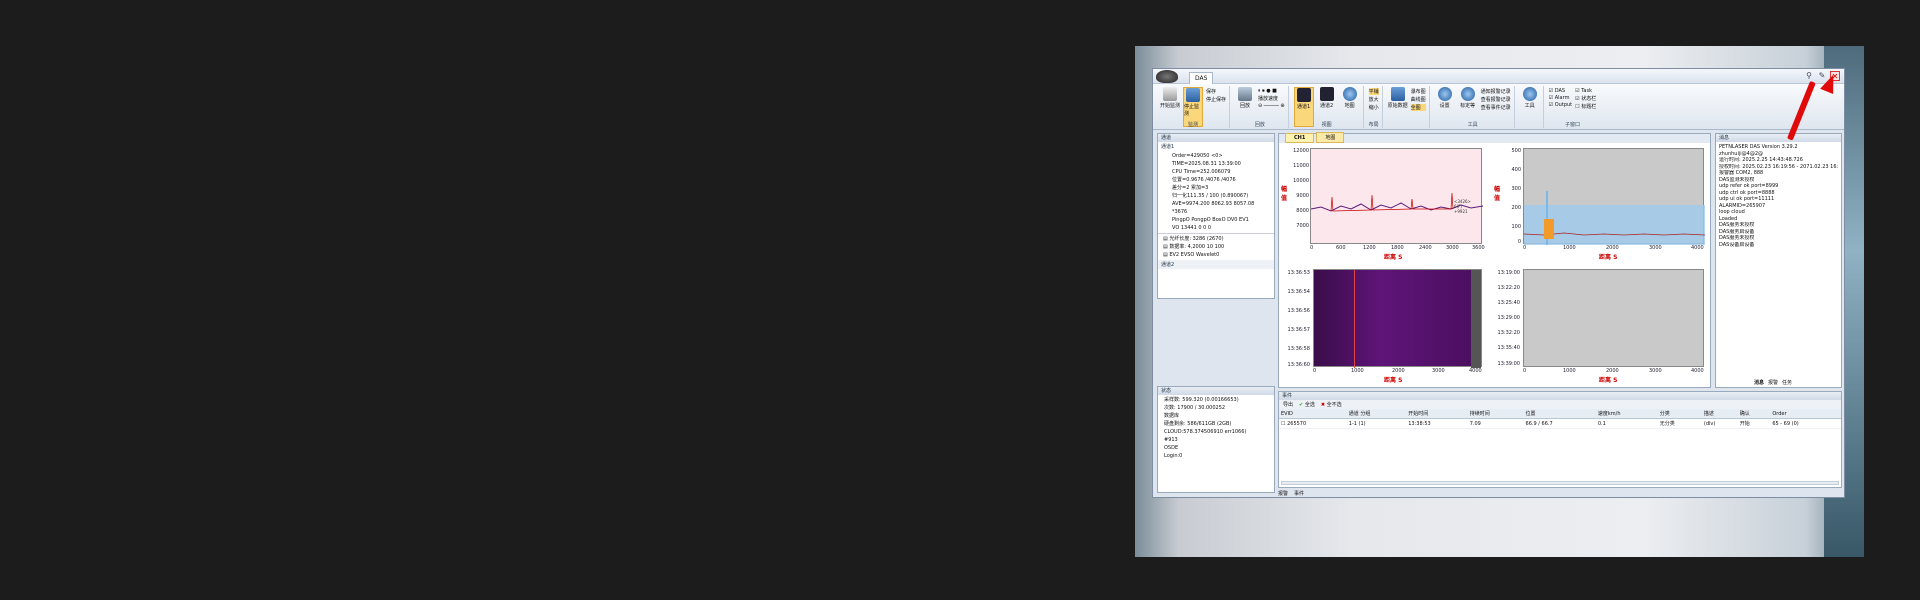 The width and height of the screenshot is (1920, 600). Describe the element at coordinates (1496, 99) in the screenshot. I see `view-alarm-record-button: 查看报警记录` at that location.